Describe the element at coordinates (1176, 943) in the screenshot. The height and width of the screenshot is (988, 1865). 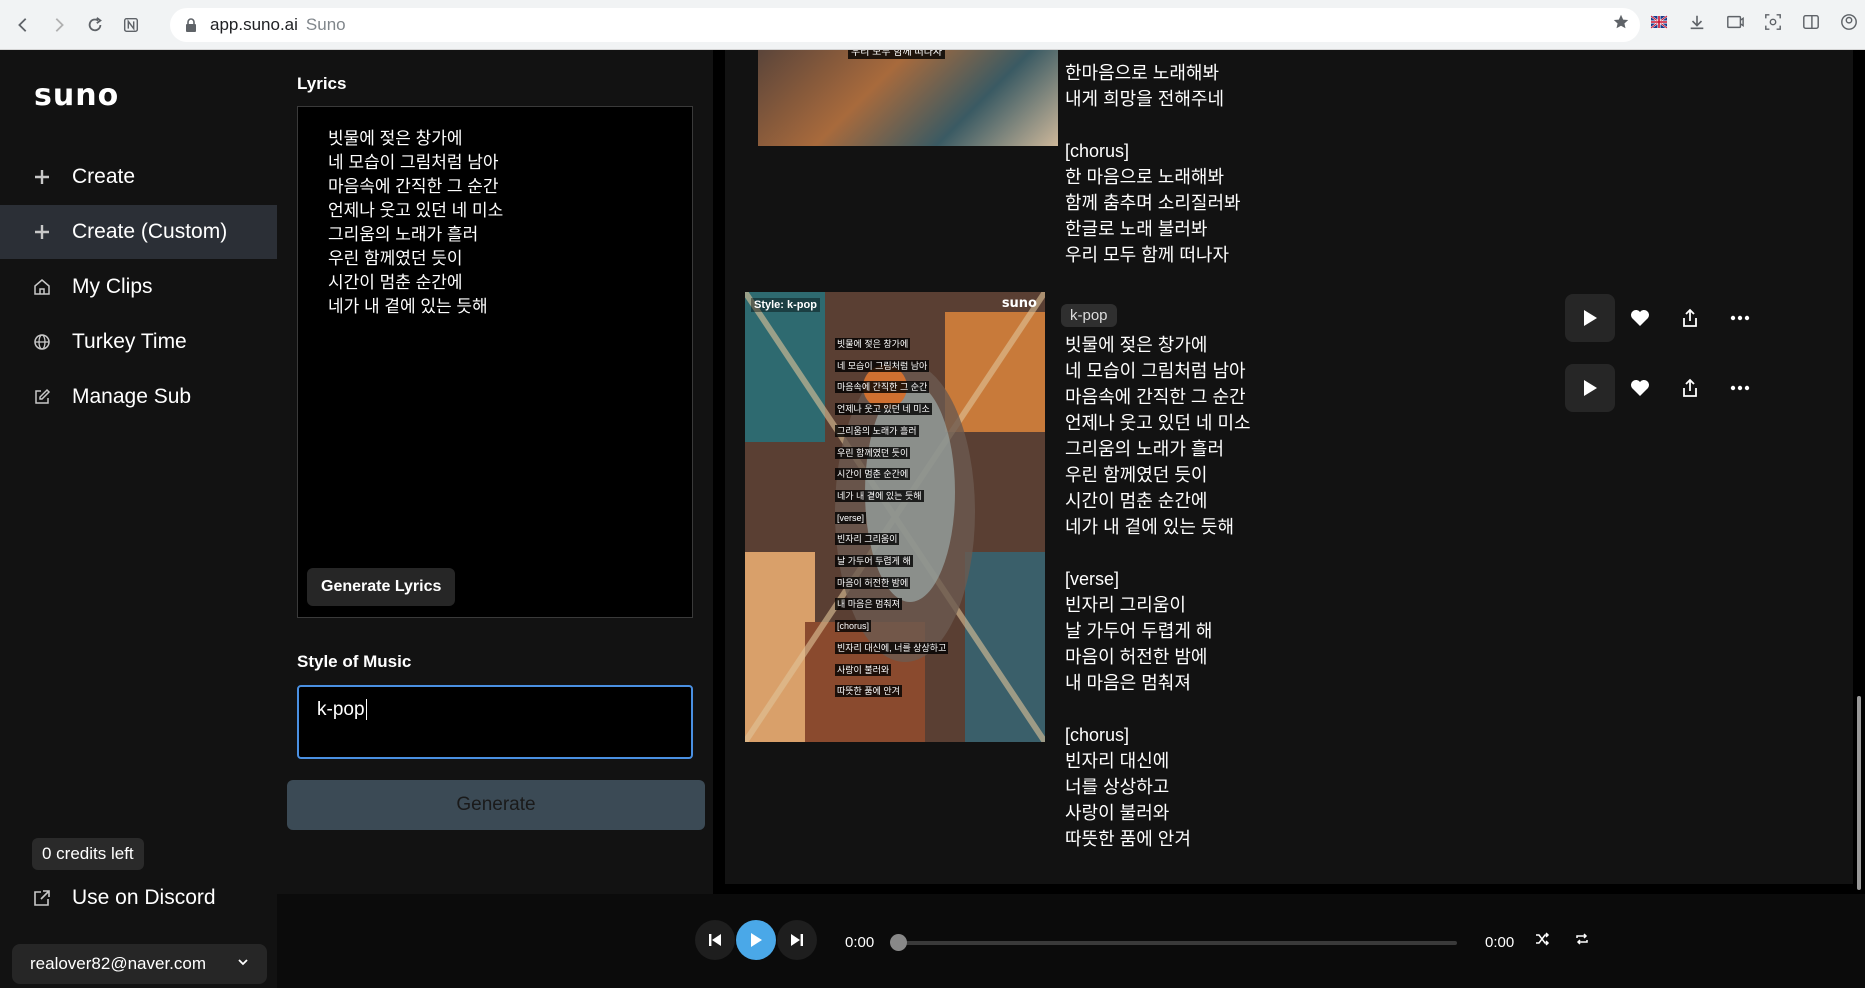
I see `progress-track` at that location.